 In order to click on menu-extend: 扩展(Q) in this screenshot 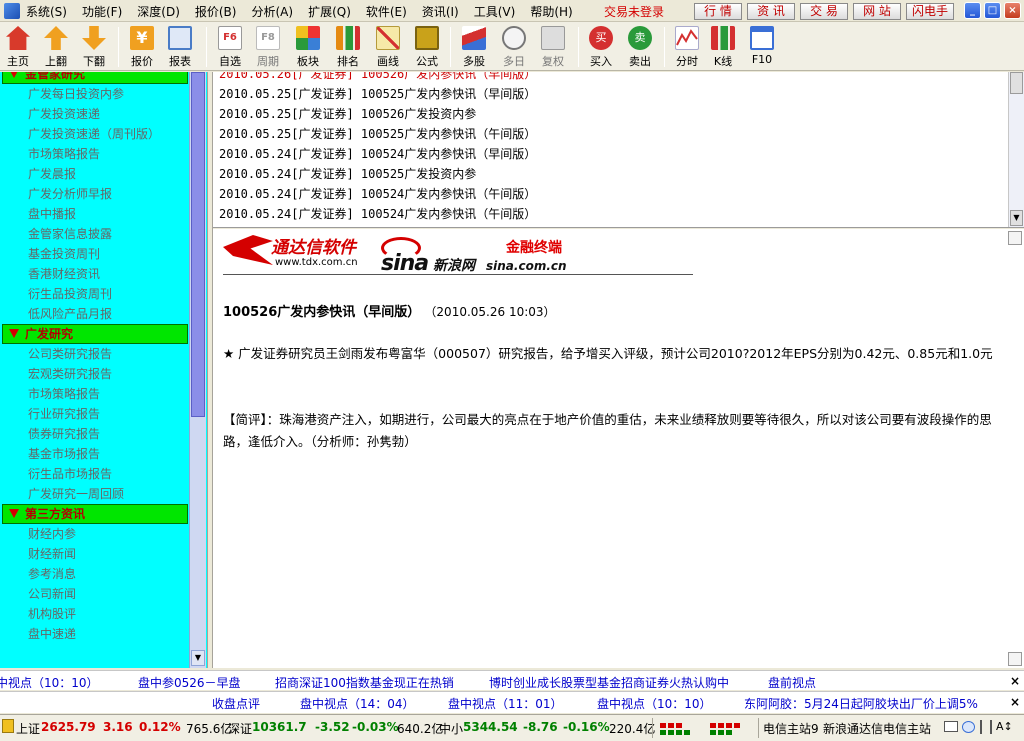, I will do `click(329, 11)`.